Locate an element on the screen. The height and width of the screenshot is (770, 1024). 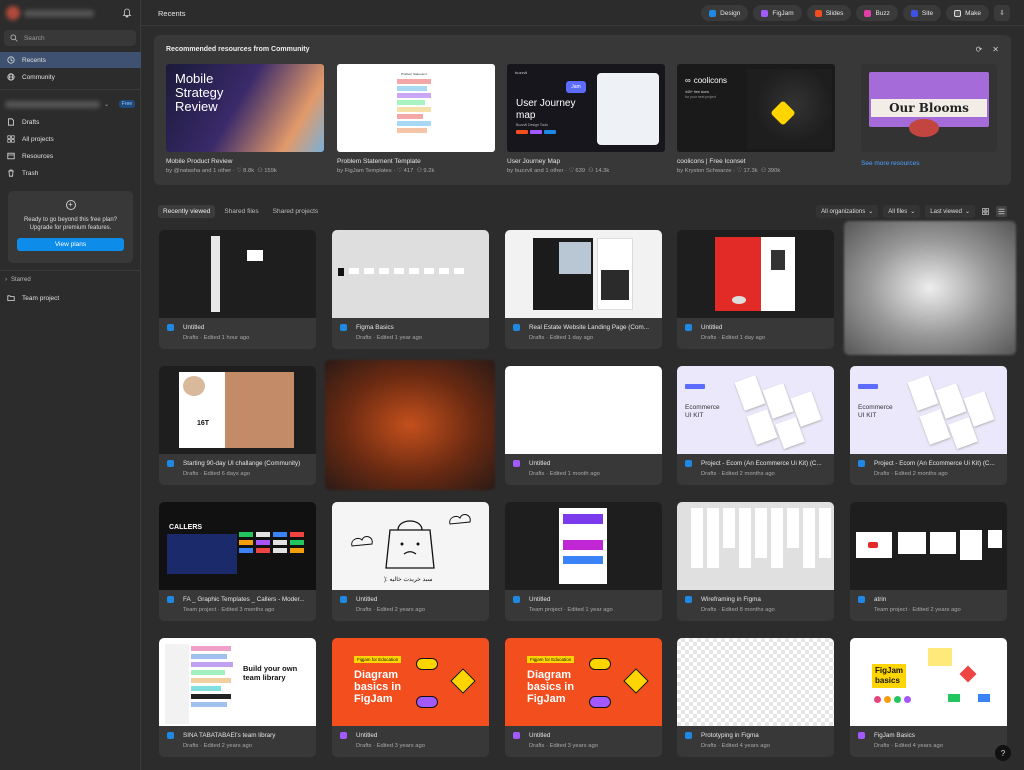
file-card: atrin Team project · Edited 2 years ago is located at coordinates (928, 561).